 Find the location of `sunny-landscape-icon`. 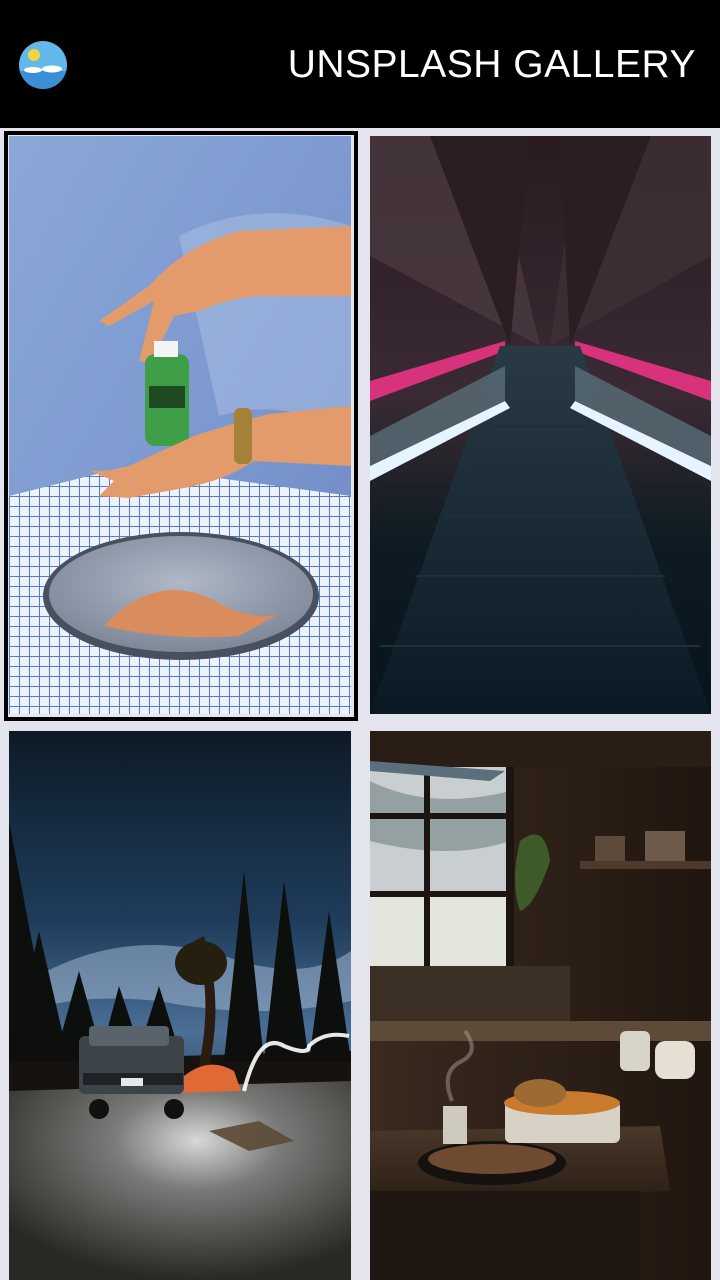

sunny-landscape-icon is located at coordinates (43, 65).